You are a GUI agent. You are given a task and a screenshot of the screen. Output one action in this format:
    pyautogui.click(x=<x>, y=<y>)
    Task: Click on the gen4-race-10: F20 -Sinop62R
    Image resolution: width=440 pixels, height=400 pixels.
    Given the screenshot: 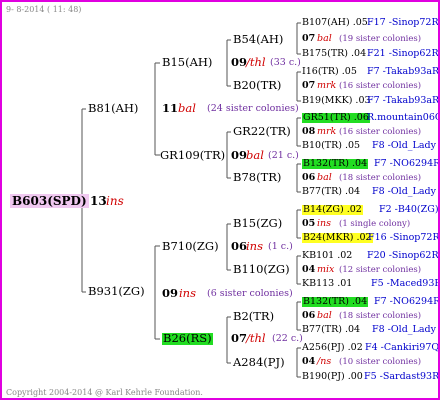 What is the action you would take?
    pyautogui.click(x=403, y=255)
    